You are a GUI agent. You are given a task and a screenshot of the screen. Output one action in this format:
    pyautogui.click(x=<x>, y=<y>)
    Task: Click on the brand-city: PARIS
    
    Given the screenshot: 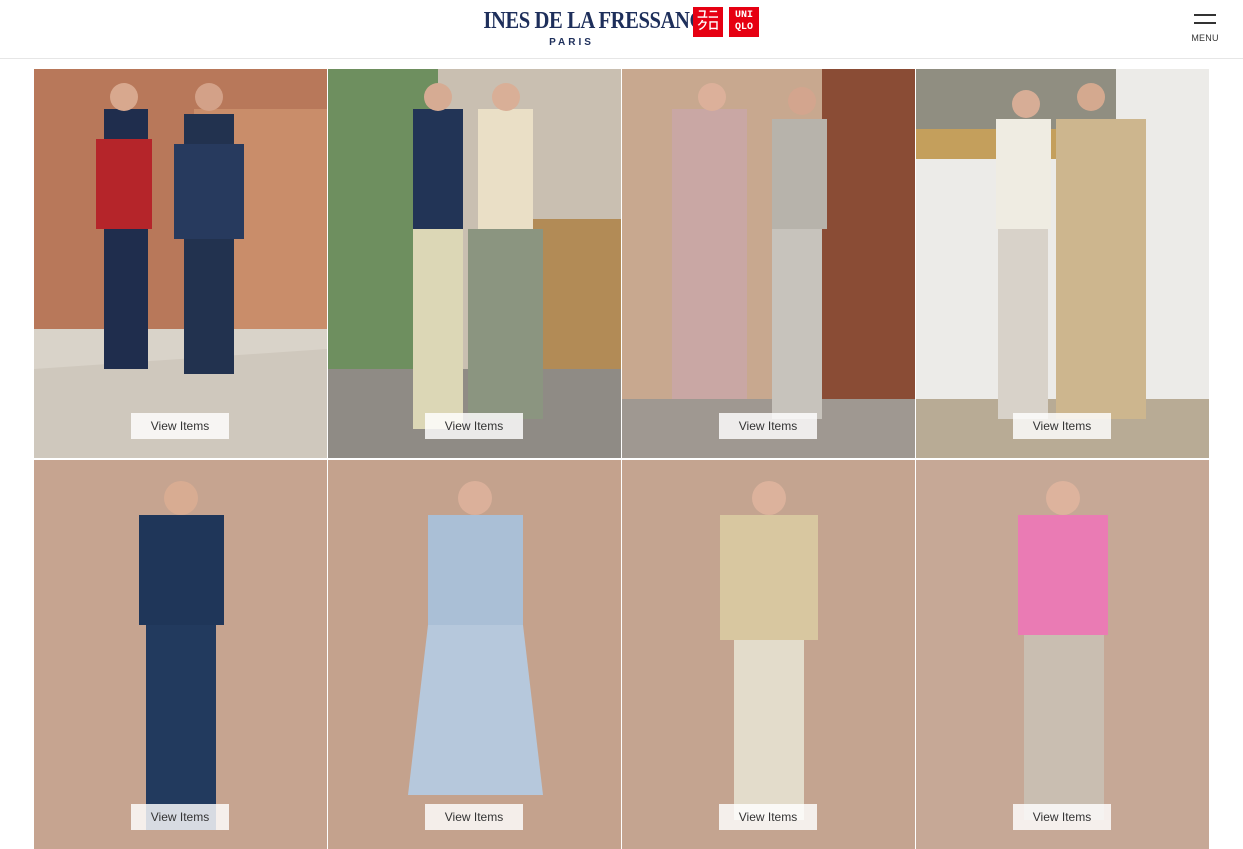 What is the action you would take?
    pyautogui.click(x=571, y=42)
    